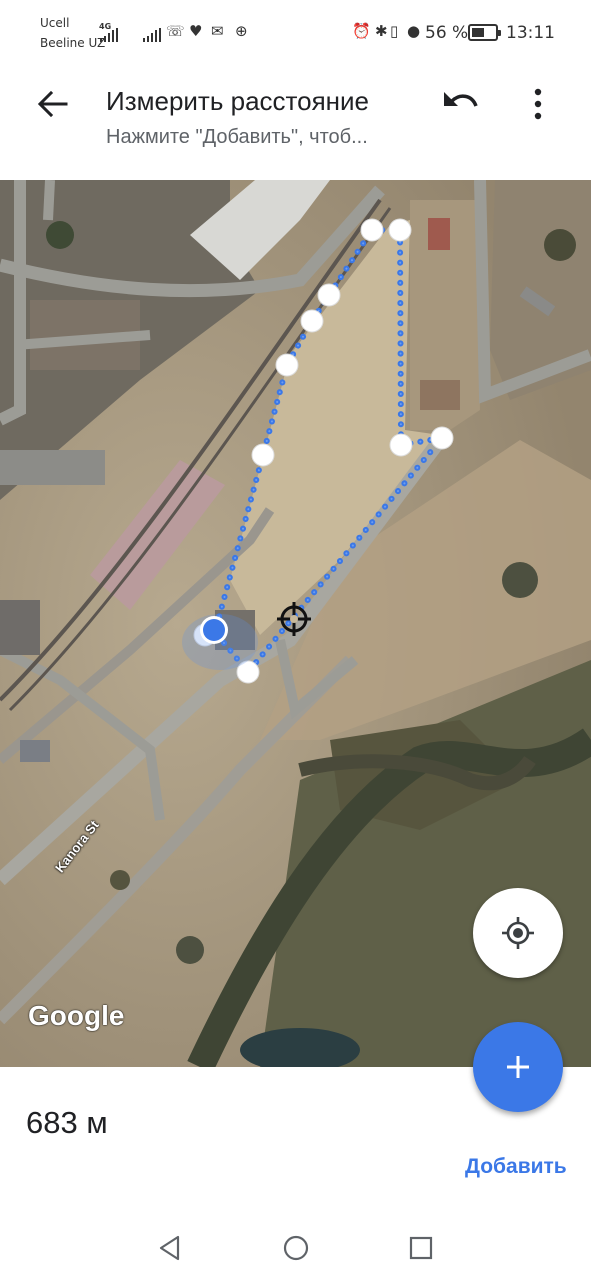 The height and width of the screenshot is (1280, 591). What do you see at coordinates (381, 31) in the screenshot?
I see `bluetooth-icon: ✱` at bounding box center [381, 31].